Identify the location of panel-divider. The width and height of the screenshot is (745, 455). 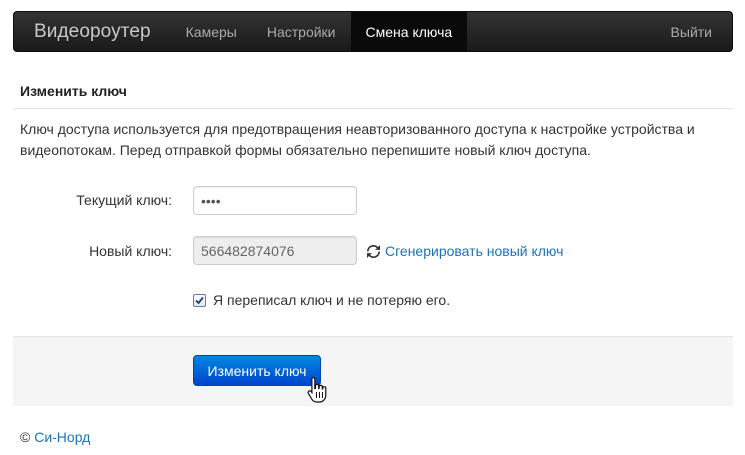
(373, 108).